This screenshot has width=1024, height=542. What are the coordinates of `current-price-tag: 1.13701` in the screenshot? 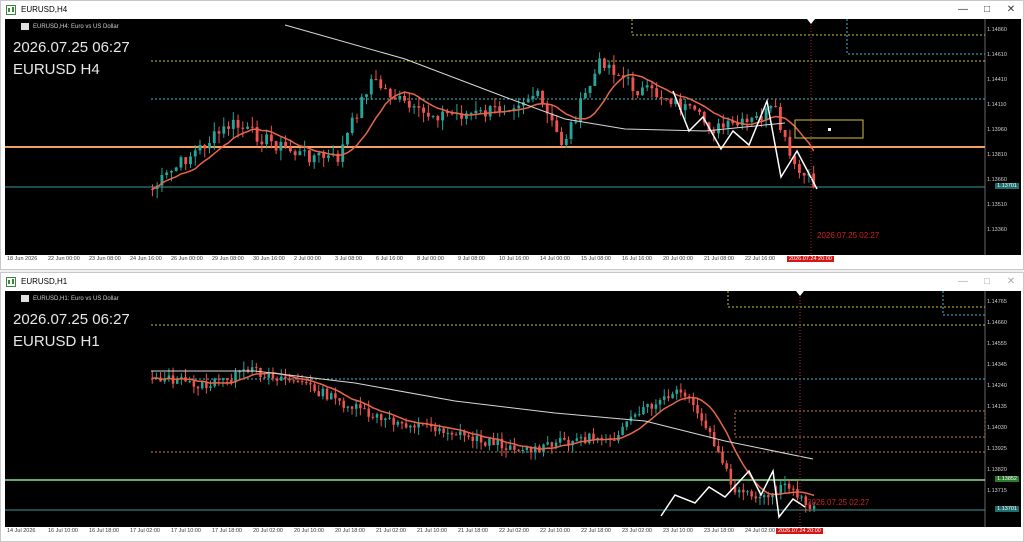 It's located at (1007, 509).